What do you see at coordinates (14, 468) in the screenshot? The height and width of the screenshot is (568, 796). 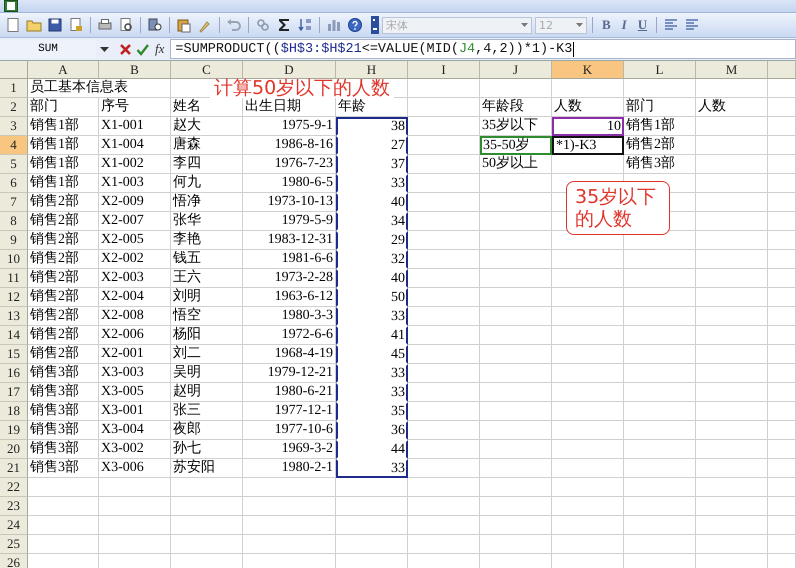 I see `row-header: 21` at bounding box center [14, 468].